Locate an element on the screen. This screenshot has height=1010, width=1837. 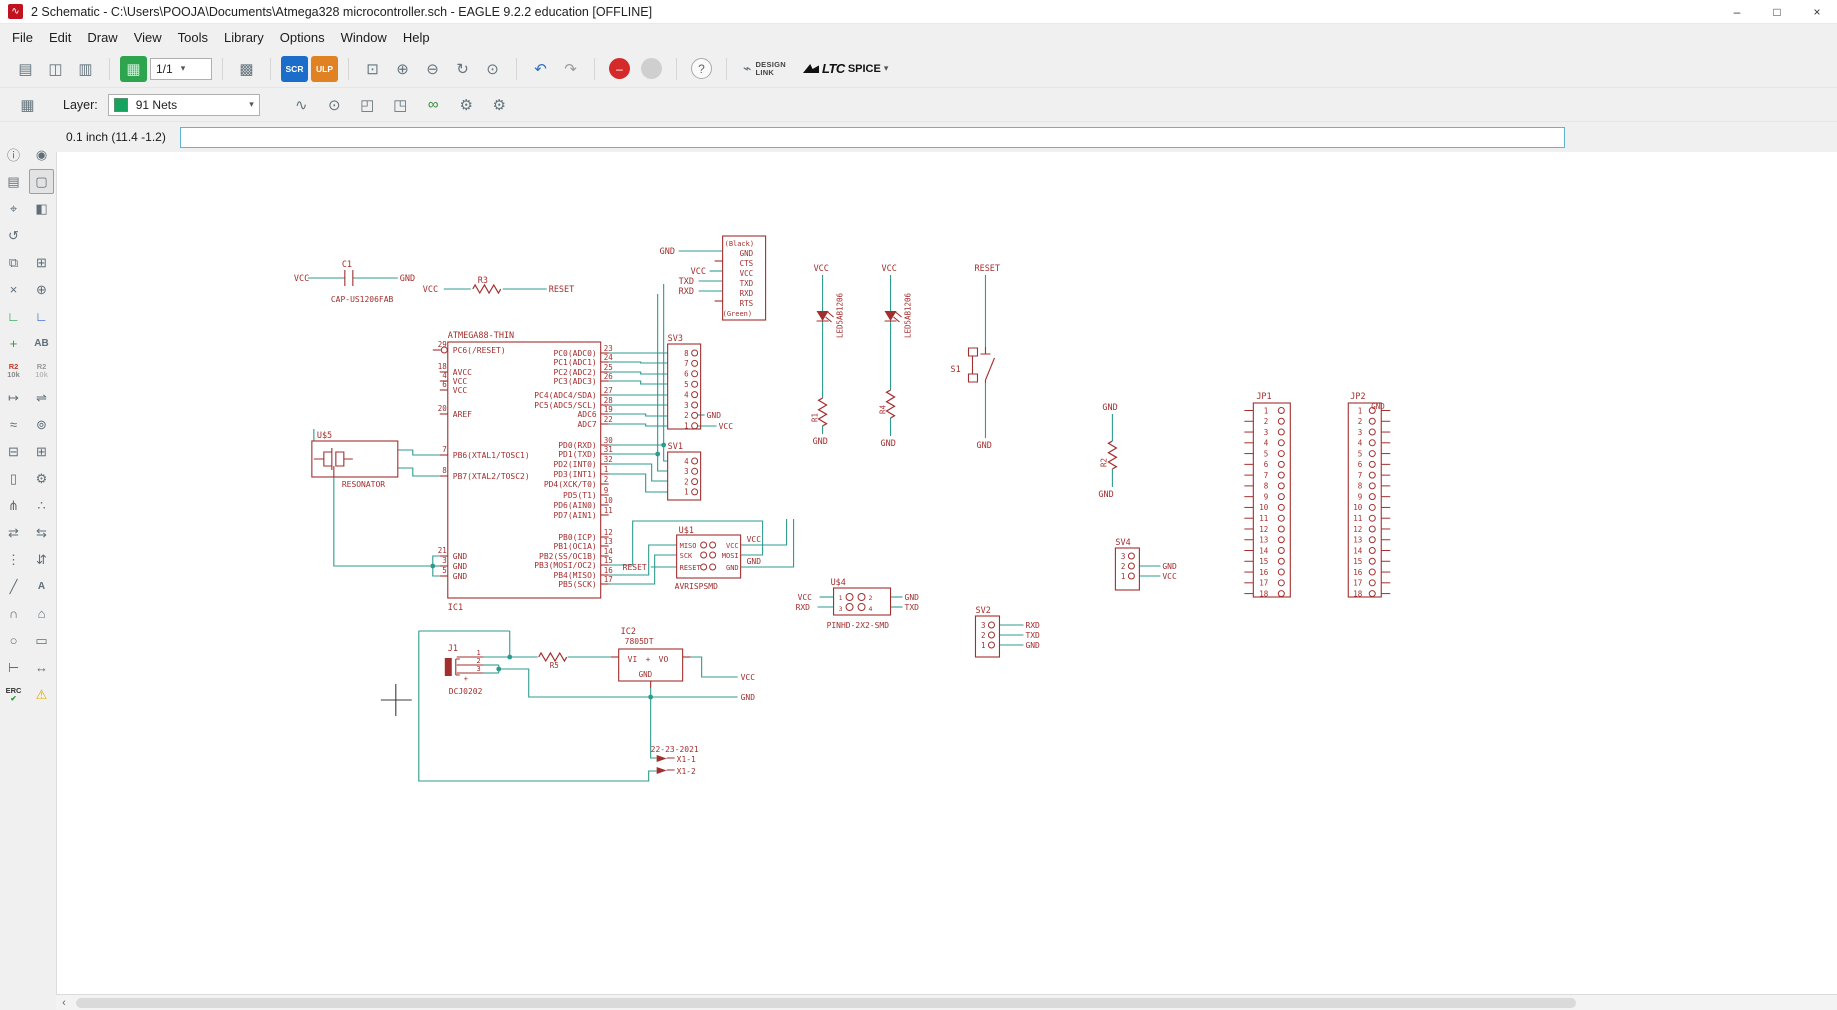
close-button: × is located at coordinates (1817, 12).